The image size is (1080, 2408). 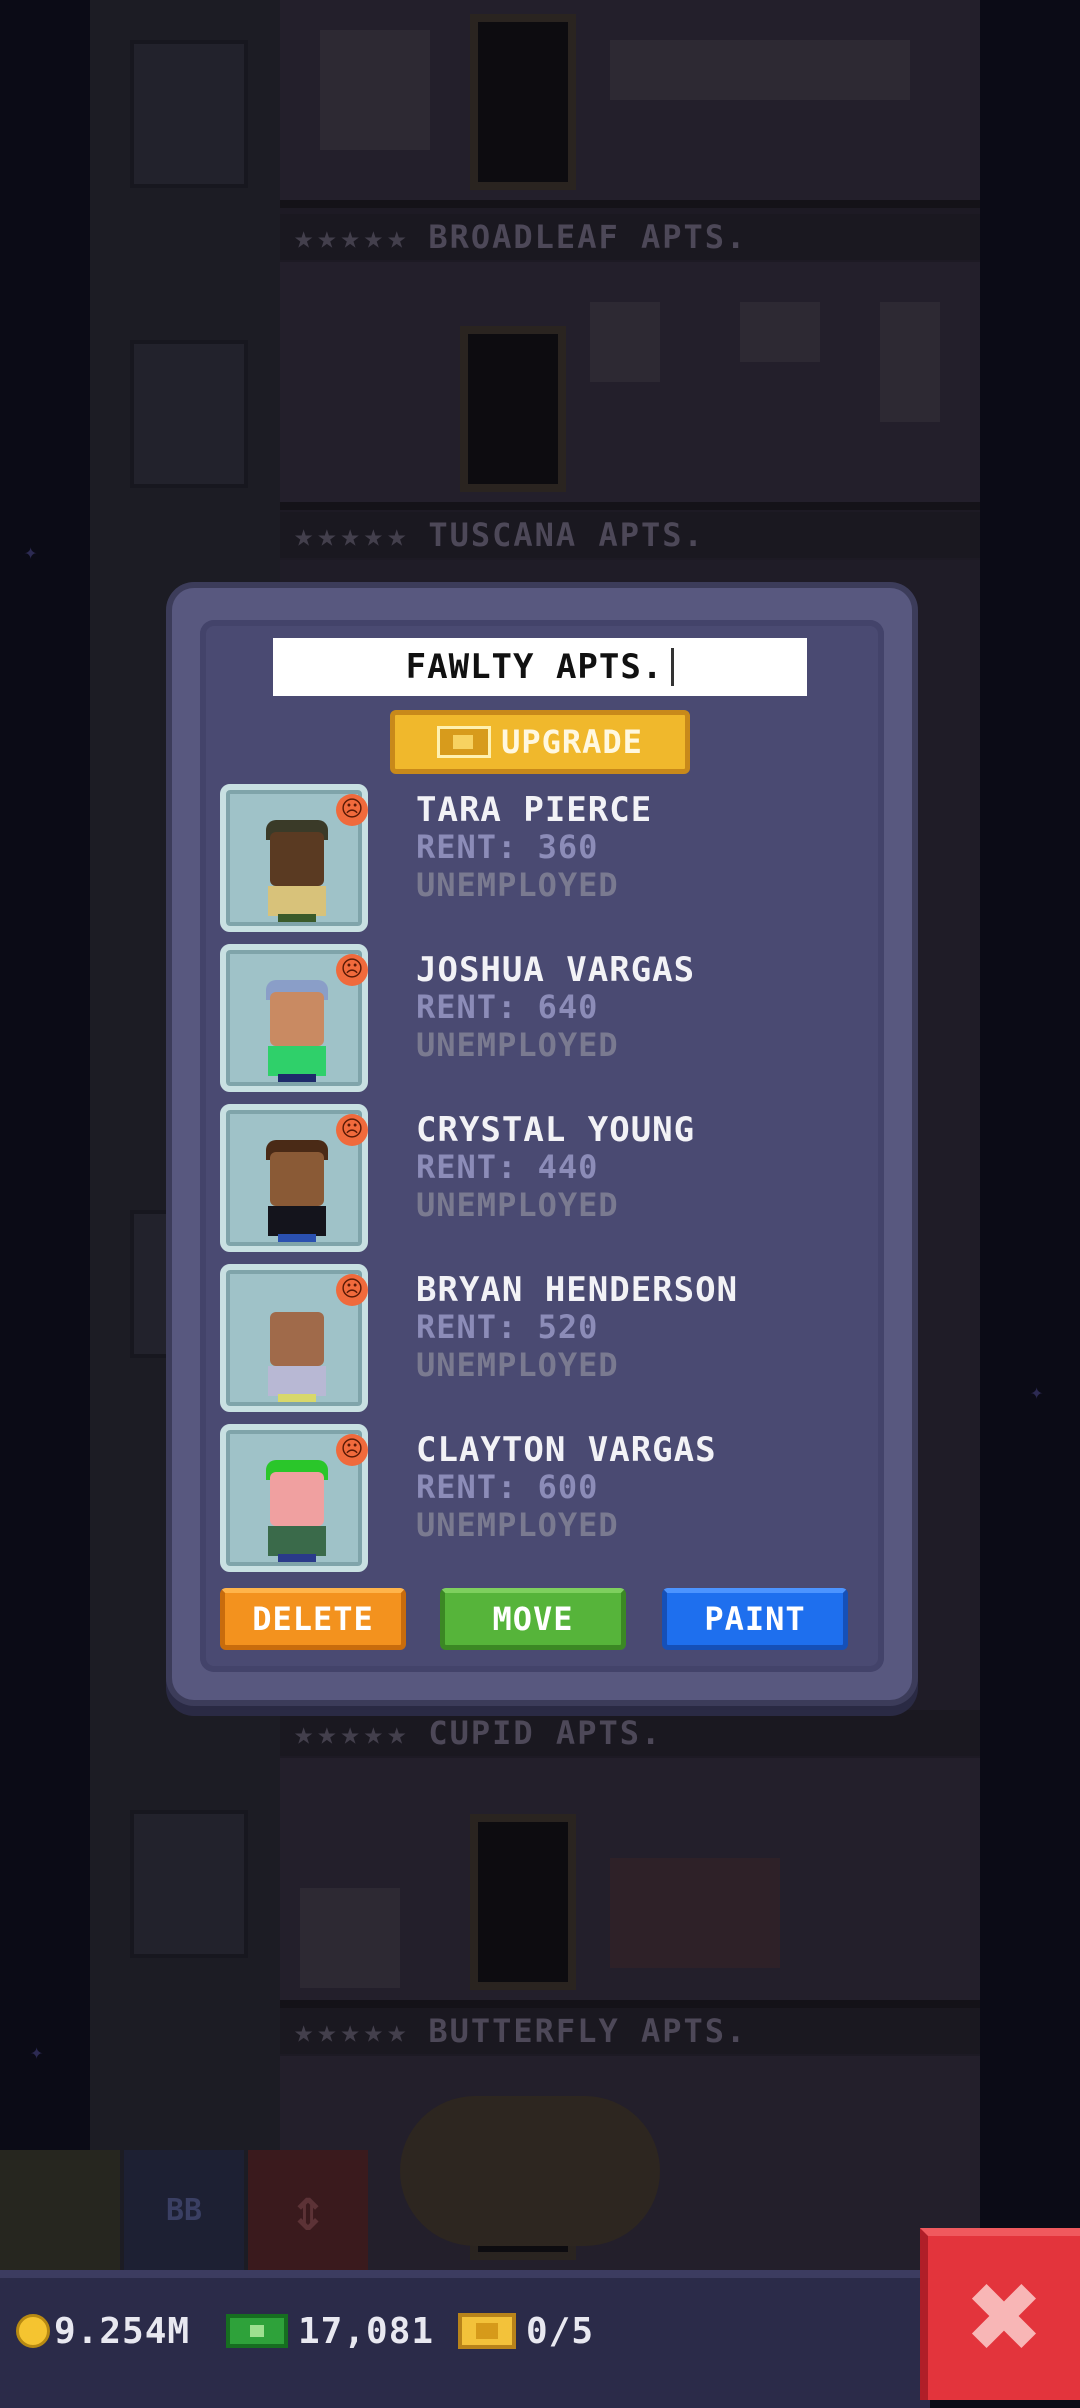 What do you see at coordinates (1000, 2314) in the screenshot?
I see `close-button: ✖` at bounding box center [1000, 2314].